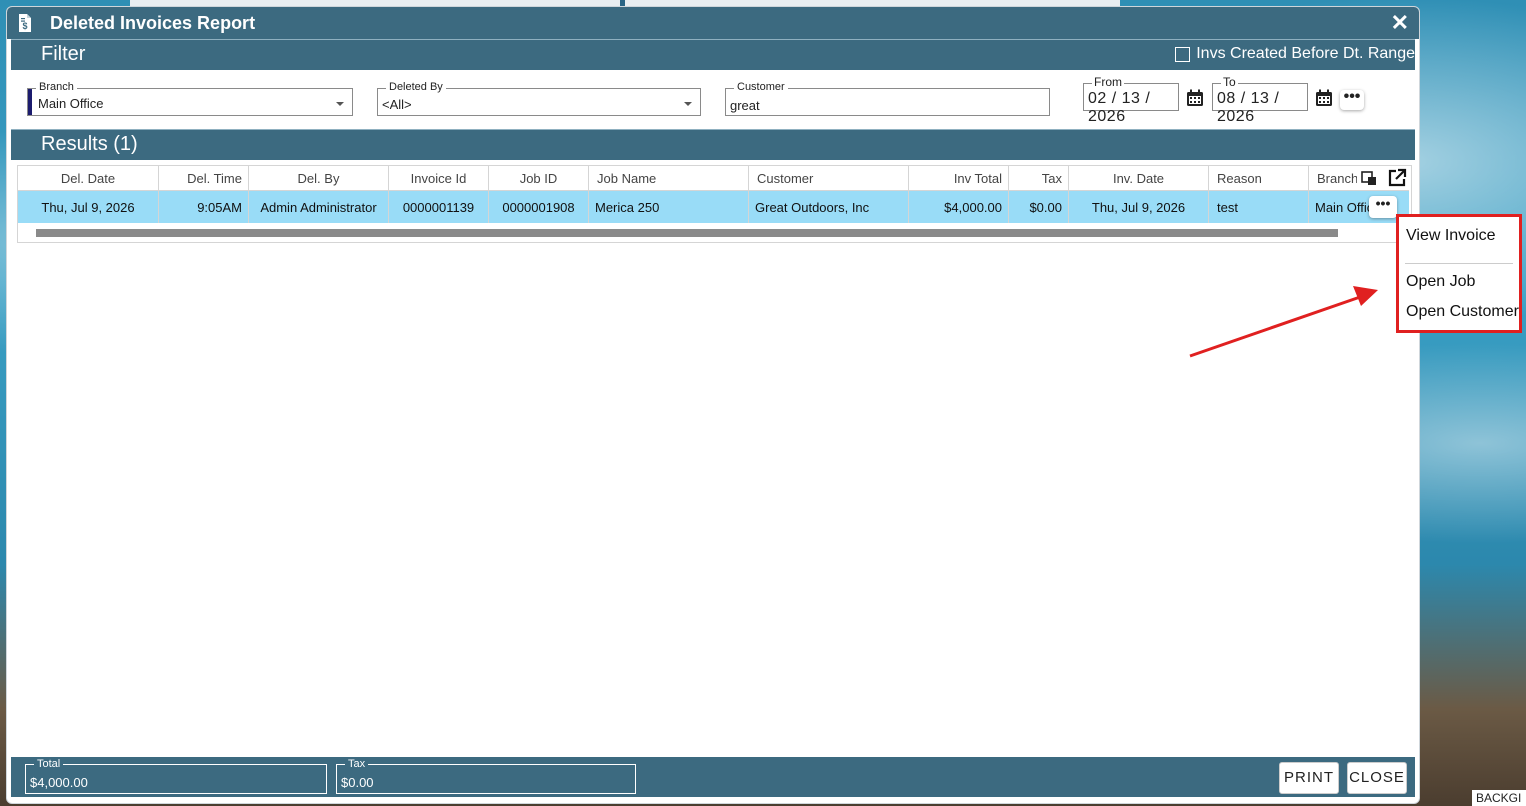 The image size is (1526, 806). I want to click on branch-select: Branch Main Office, so click(190, 98).